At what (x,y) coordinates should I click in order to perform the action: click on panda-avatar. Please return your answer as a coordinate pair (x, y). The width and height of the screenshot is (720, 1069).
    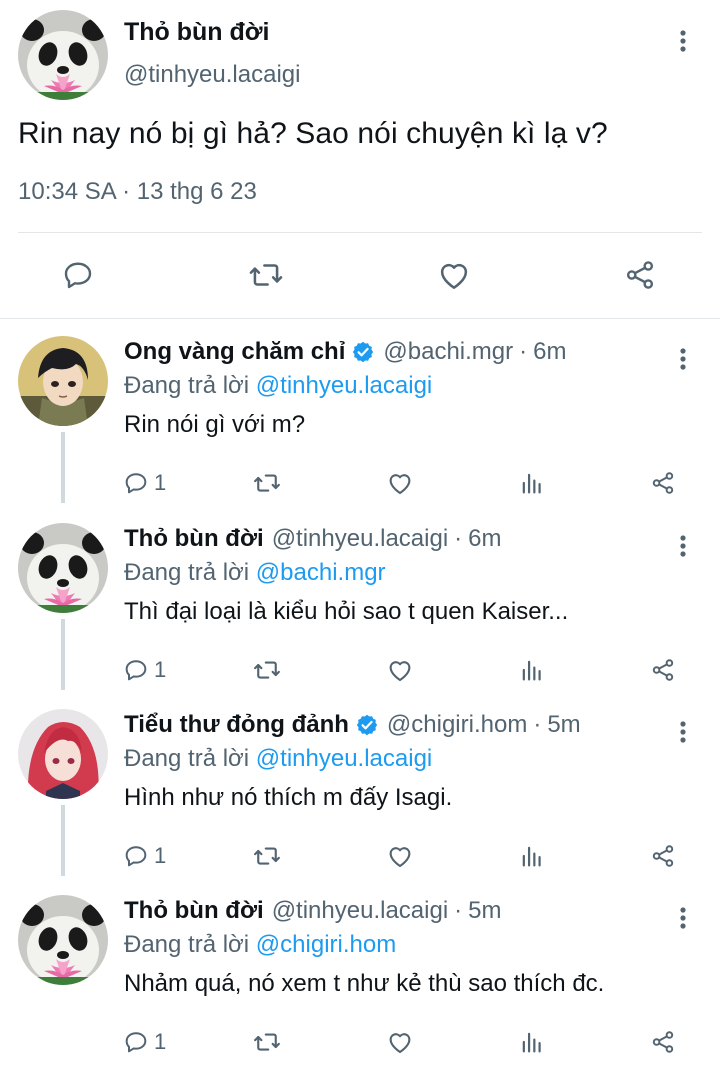
    Looking at the image, I should click on (63, 55).